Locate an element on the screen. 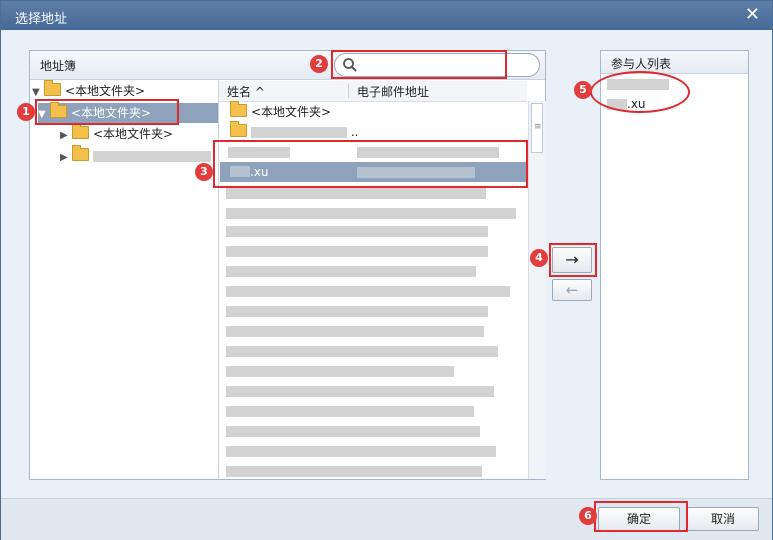 The image size is (773, 540). search-field is located at coordinates (437, 65).